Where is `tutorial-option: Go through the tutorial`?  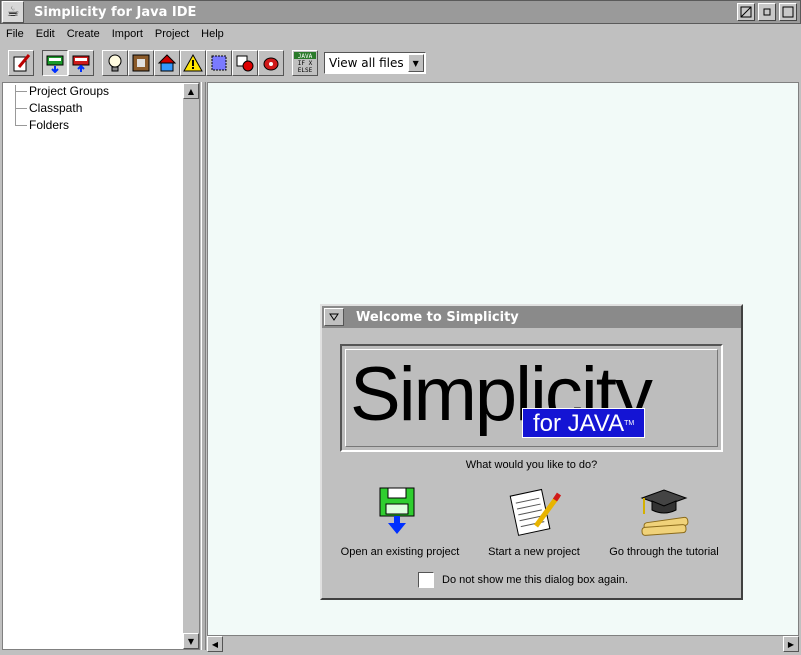
tutorial-option: Go through the tutorial is located at coordinates (664, 520).